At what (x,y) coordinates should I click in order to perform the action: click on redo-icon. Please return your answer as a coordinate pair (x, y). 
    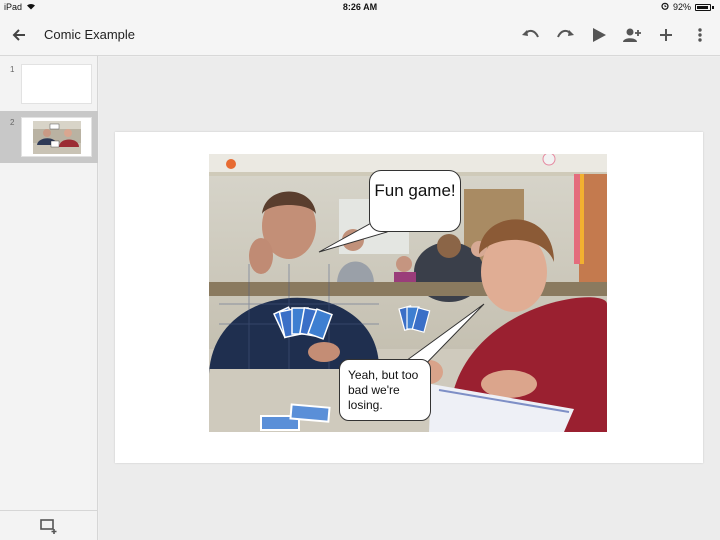
    Looking at the image, I should click on (565, 33).